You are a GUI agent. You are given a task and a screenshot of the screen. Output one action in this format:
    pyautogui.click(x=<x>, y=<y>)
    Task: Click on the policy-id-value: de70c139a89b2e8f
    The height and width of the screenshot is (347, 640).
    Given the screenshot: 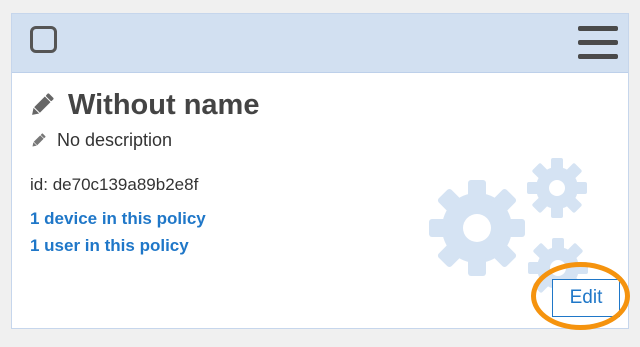 What is the action you would take?
    pyautogui.click(x=125, y=184)
    